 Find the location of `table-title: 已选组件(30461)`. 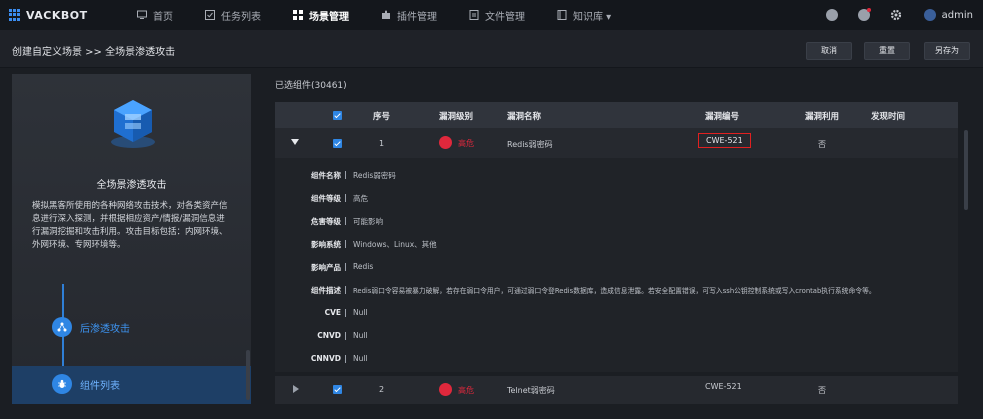

table-title: 已选组件(30461) is located at coordinates (311, 86).